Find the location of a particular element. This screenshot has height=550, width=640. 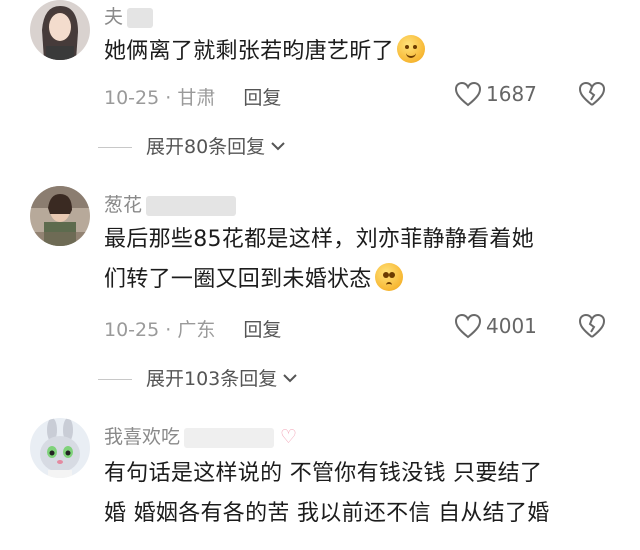

heart-decoration-icon: ♡ is located at coordinates (289, 437).